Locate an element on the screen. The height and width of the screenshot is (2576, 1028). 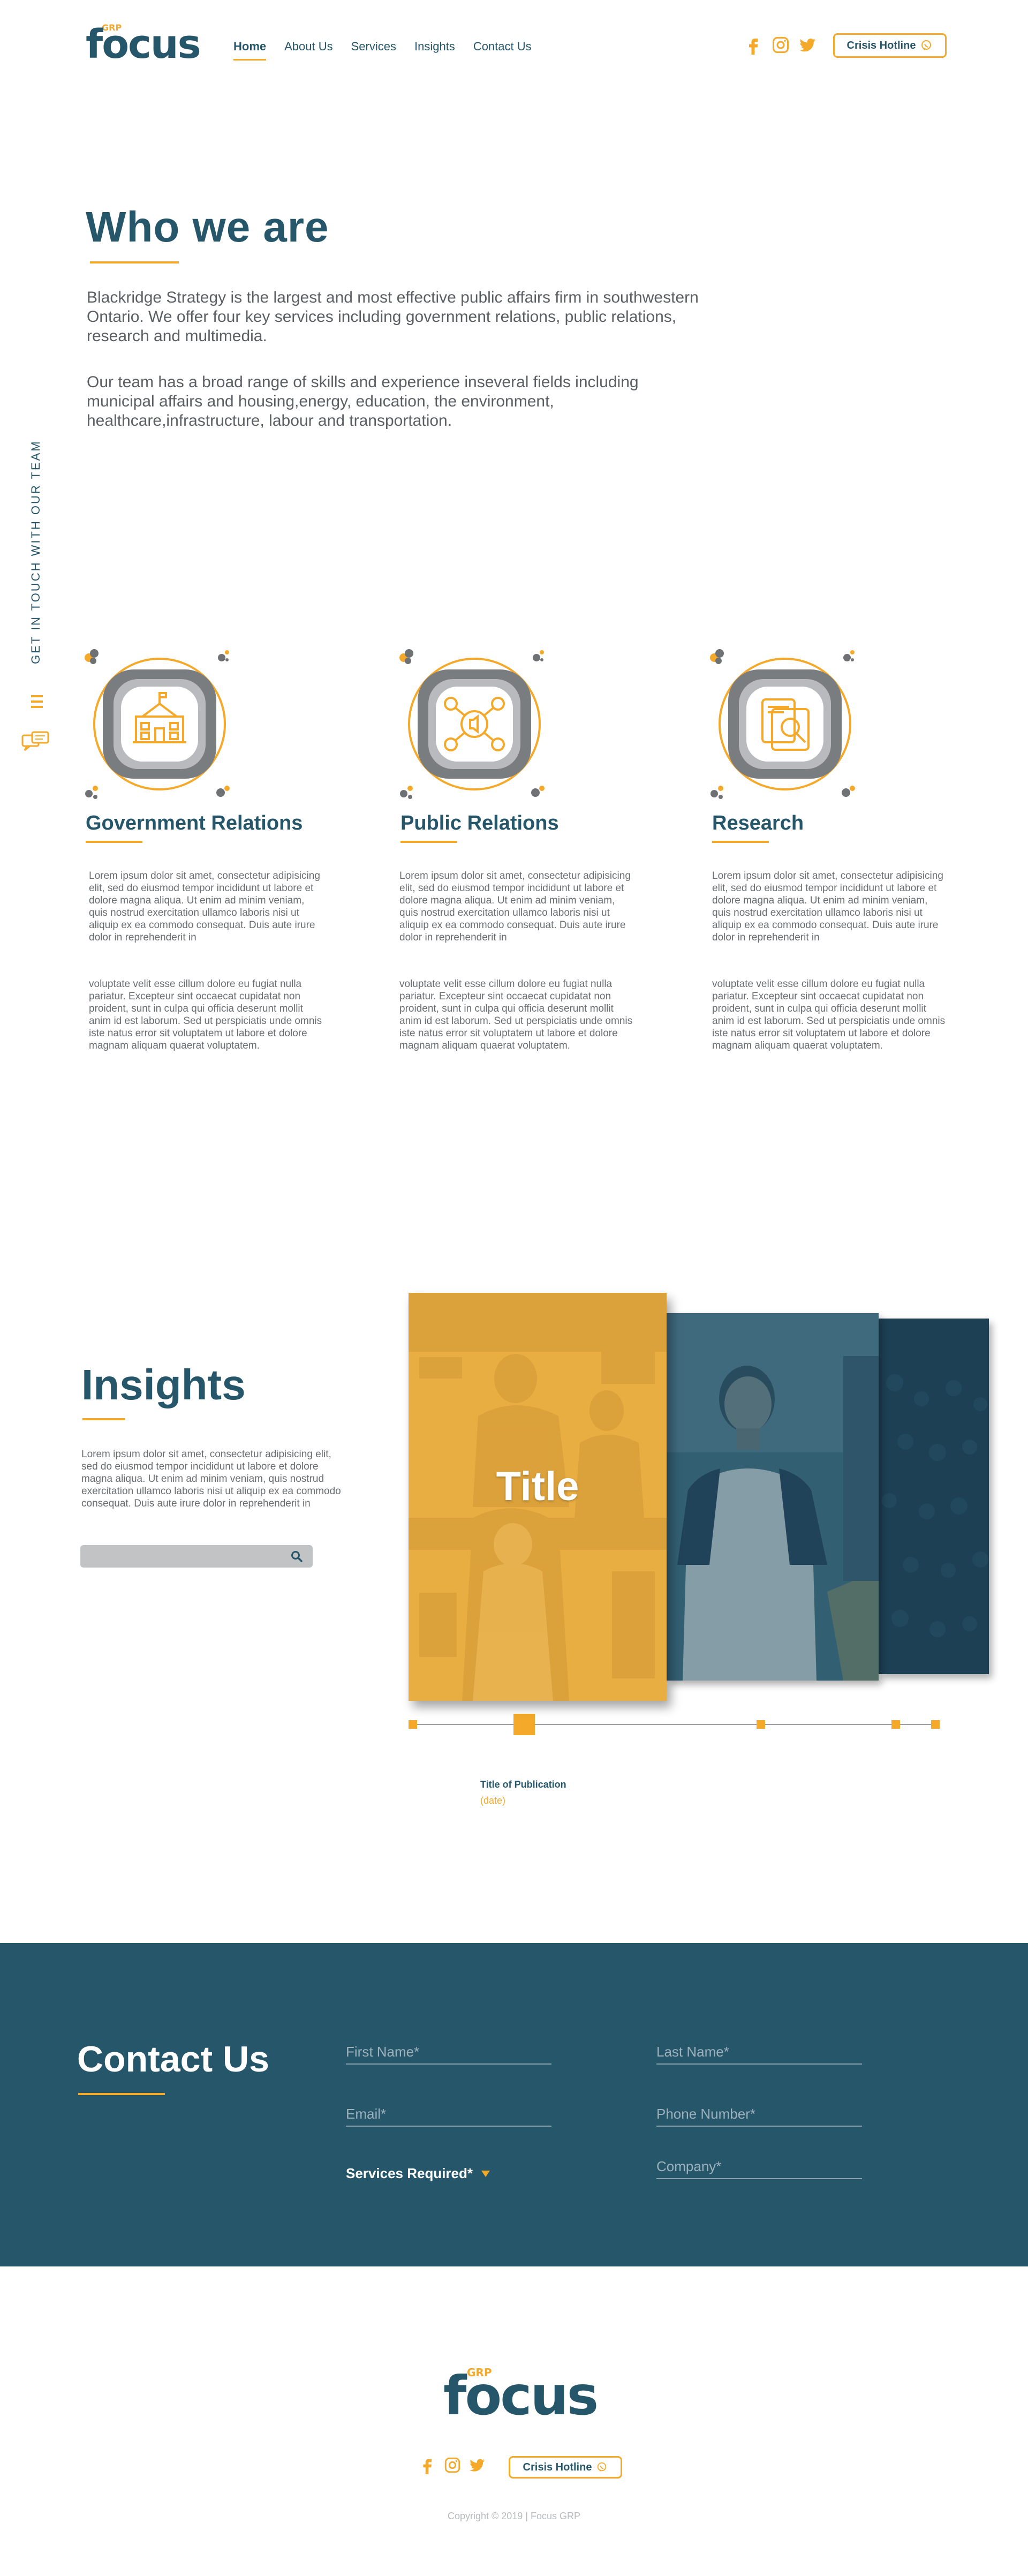
crisis-hotline-button: Crisis Hotline is located at coordinates (890, 45).